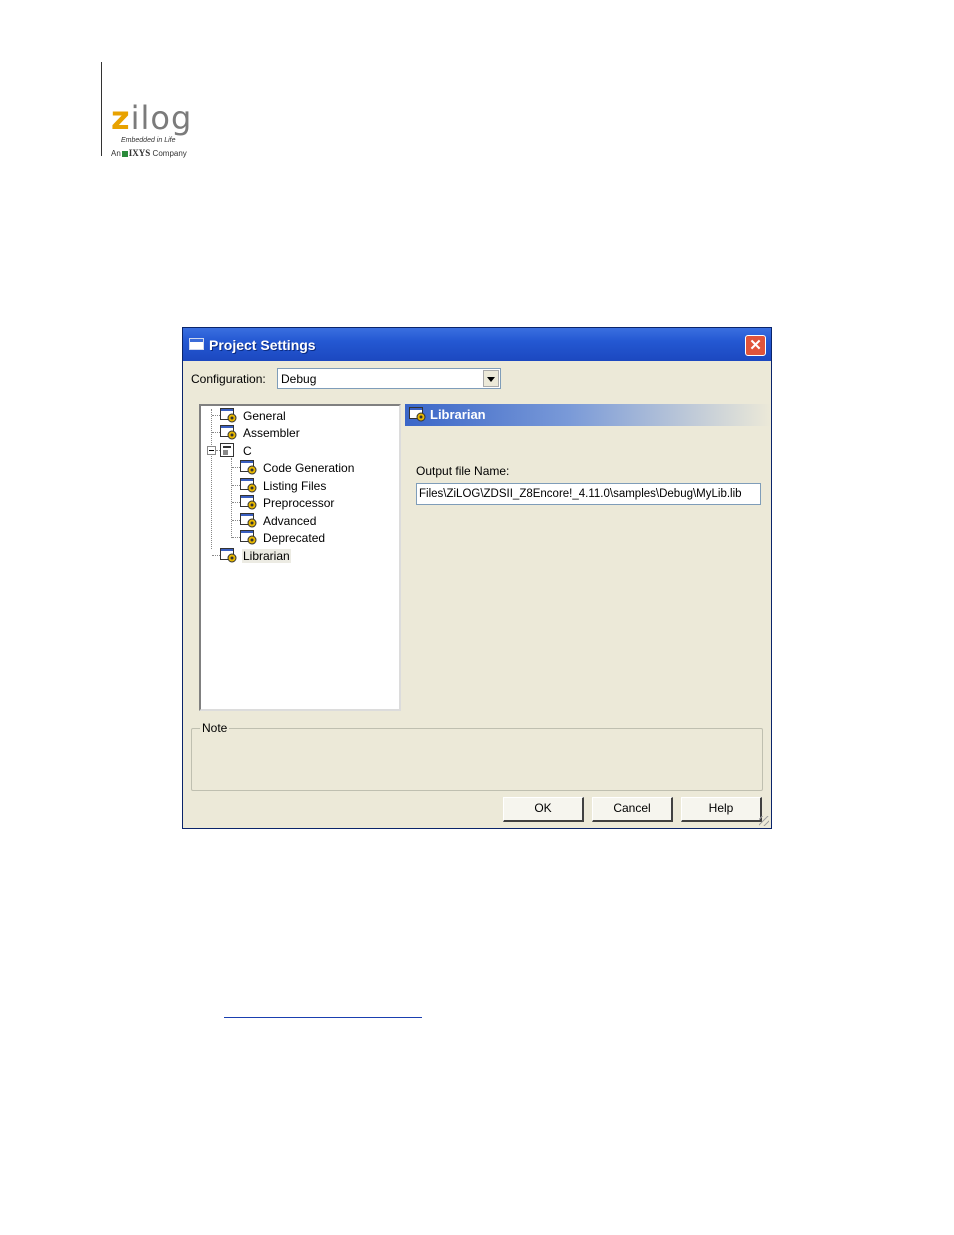  I want to click on tree-item-label: Assembler, so click(271, 433).